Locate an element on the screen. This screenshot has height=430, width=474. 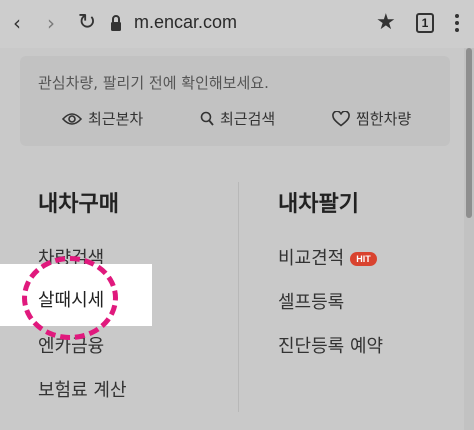
sell-section-title: 내차팔기 is located at coordinates (318, 204).